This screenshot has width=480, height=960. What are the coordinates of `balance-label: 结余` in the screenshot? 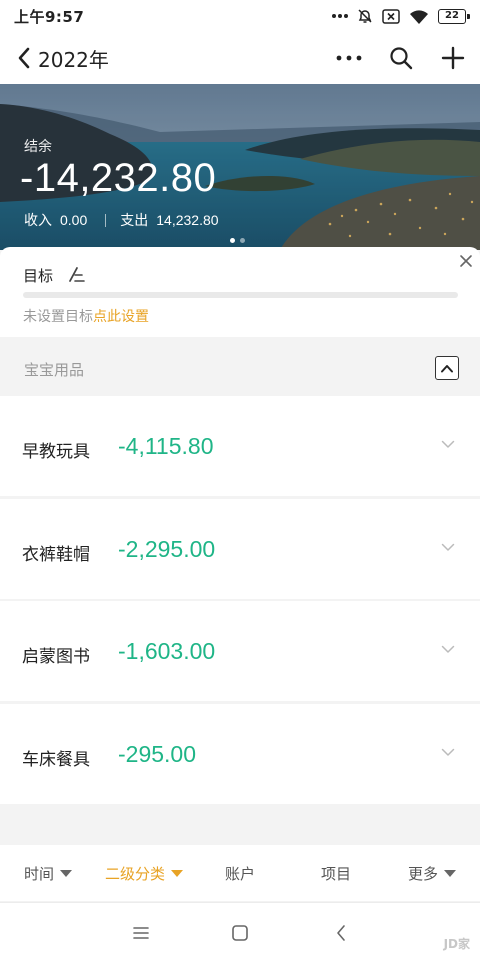 It's located at (38, 147).